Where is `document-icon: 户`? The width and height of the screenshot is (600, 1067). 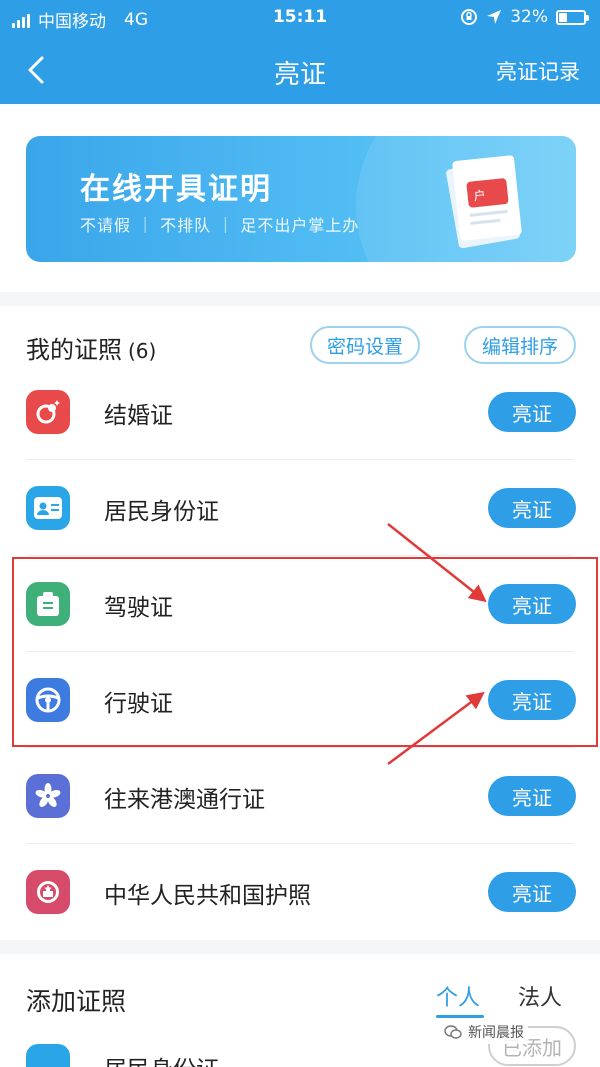
document-icon: 户 is located at coordinates (484, 202).